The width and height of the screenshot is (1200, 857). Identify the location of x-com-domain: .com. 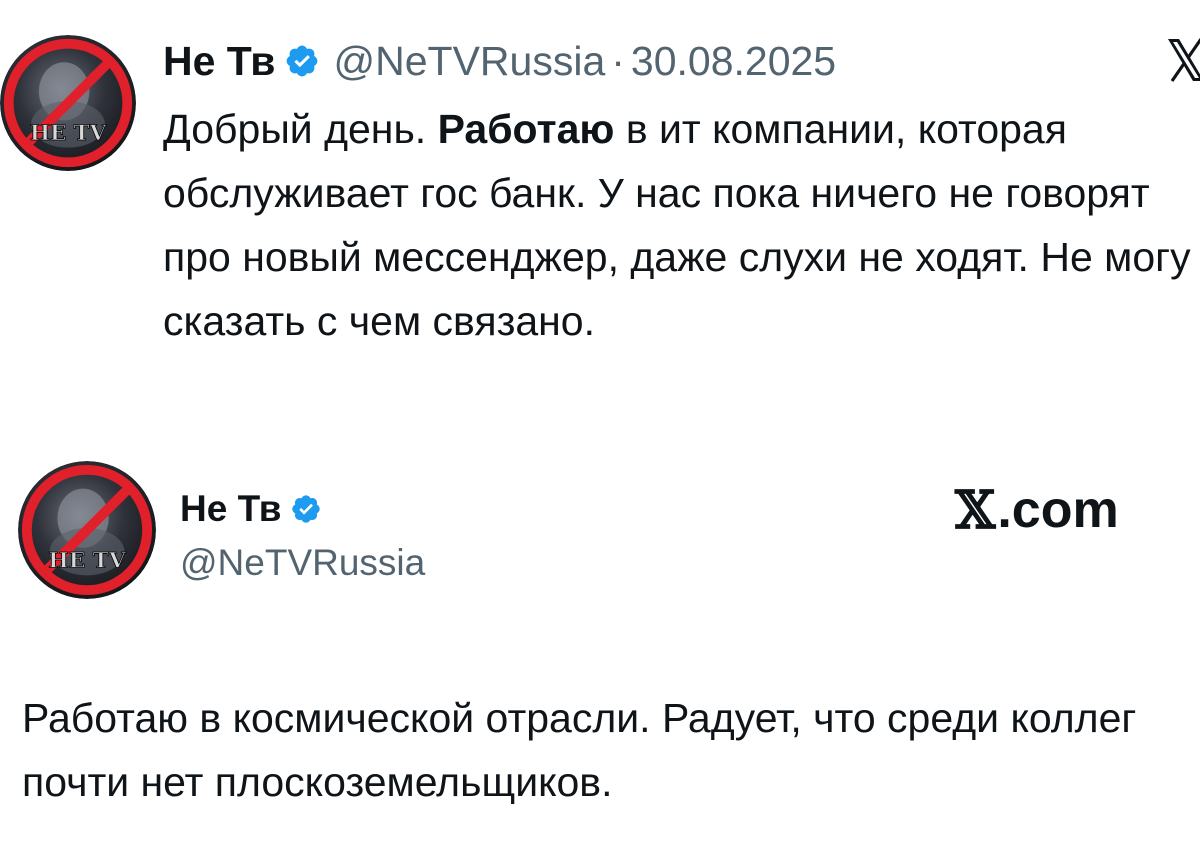
(1058, 510).